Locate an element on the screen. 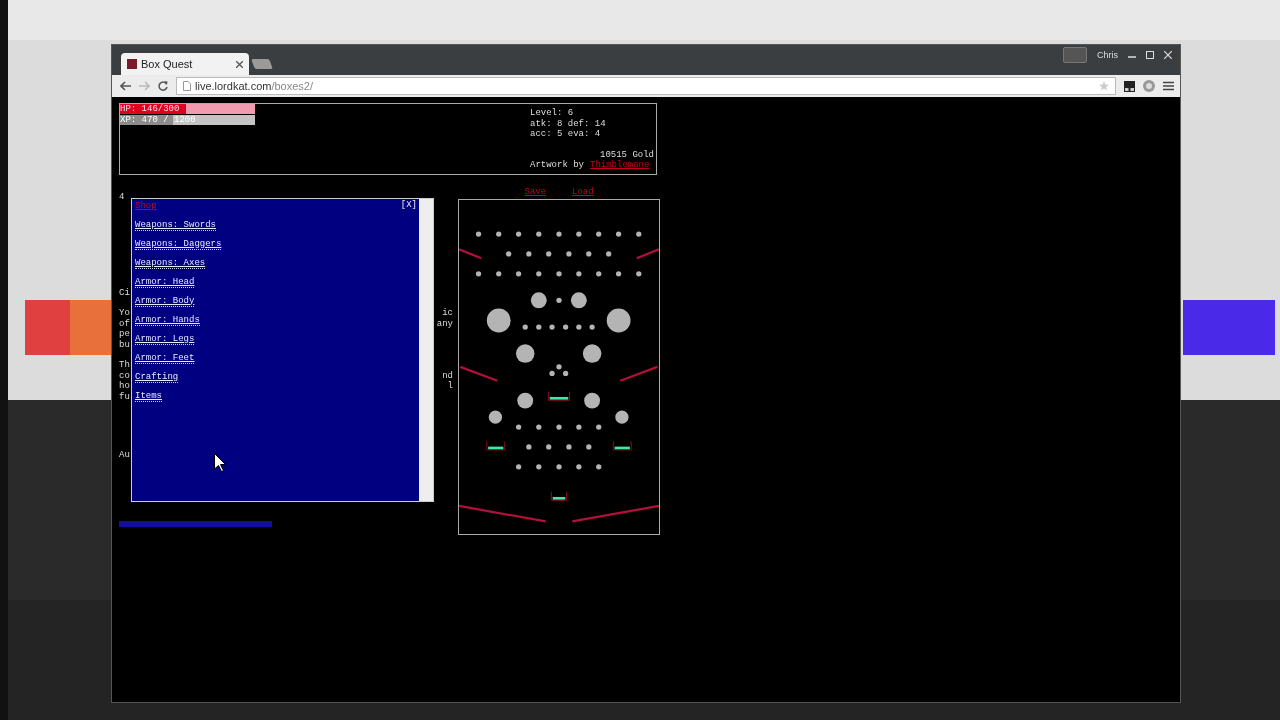 Image resolution: width=1280 pixels, height=720 pixels. background-text: fu is located at coordinates (124, 396).